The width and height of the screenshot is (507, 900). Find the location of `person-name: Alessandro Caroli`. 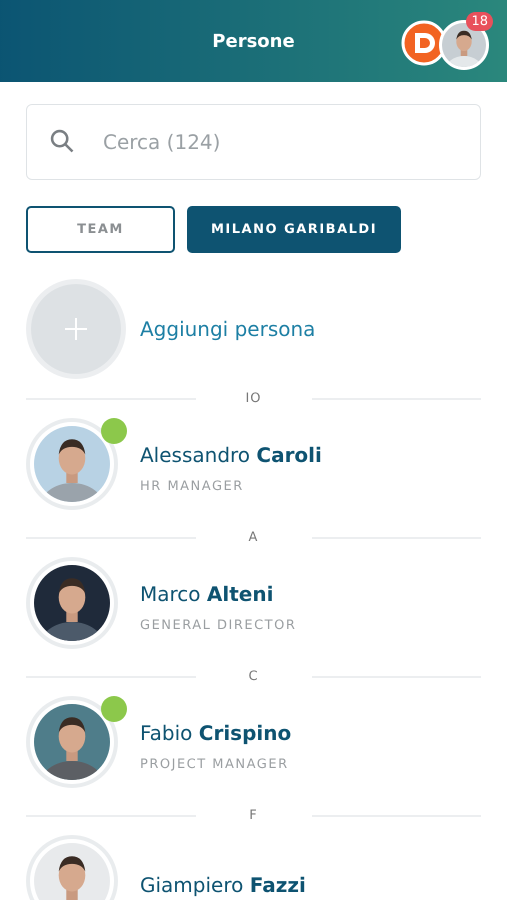

person-name: Alessandro Caroli is located at coordinates (231, 454).